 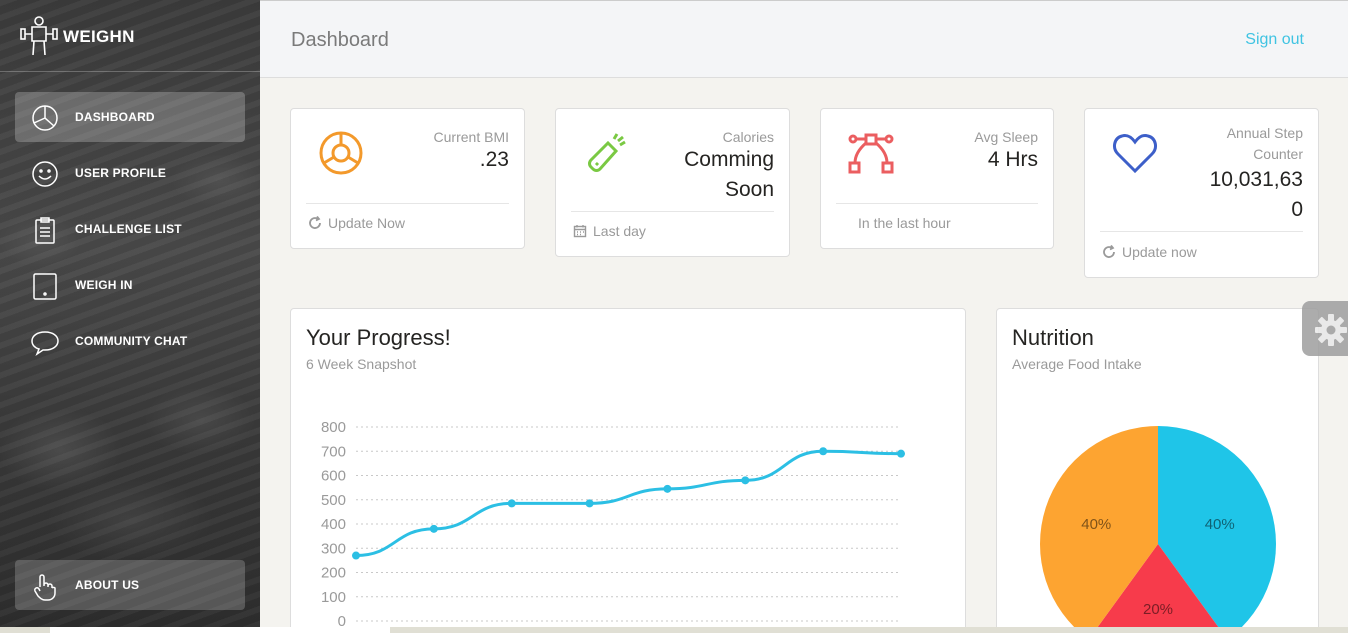 What do you see at coordinates (333, 500) in the screenshot?
I see `y-tick-label: 500` at bounding box center [333, 500].